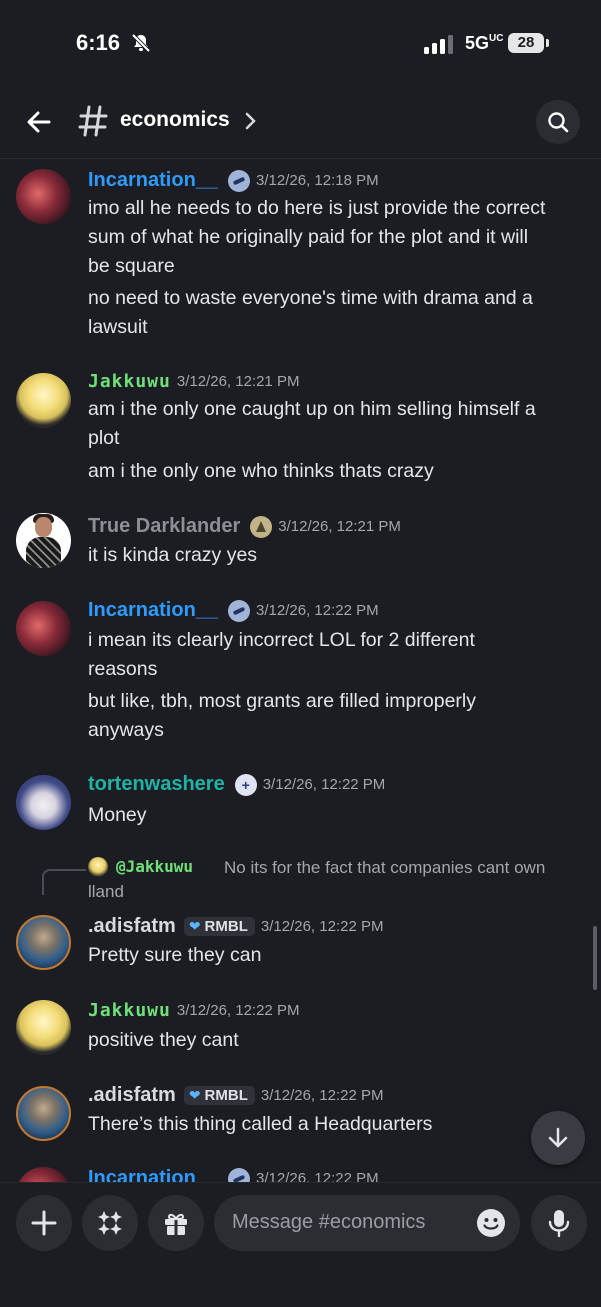 The height and width of the screenshot is (1307, 601). Describe the element at coordinates (154, 866) in the screenshot. I see `reply-username: @Jakkuwu` at that location.